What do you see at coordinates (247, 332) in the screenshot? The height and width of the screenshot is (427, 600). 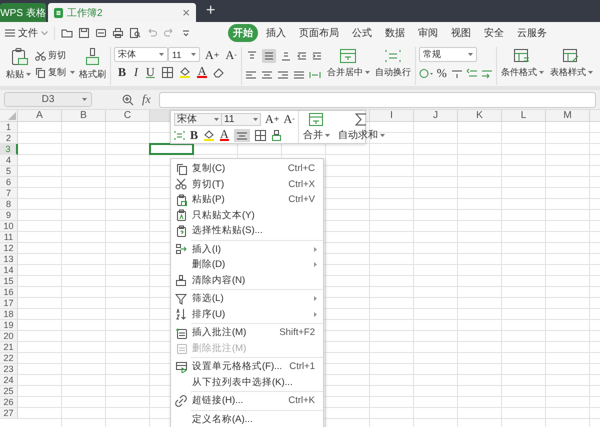 I see `menu-item: 插入批注(M) Shift+F2` at bounding box center [247, 332].